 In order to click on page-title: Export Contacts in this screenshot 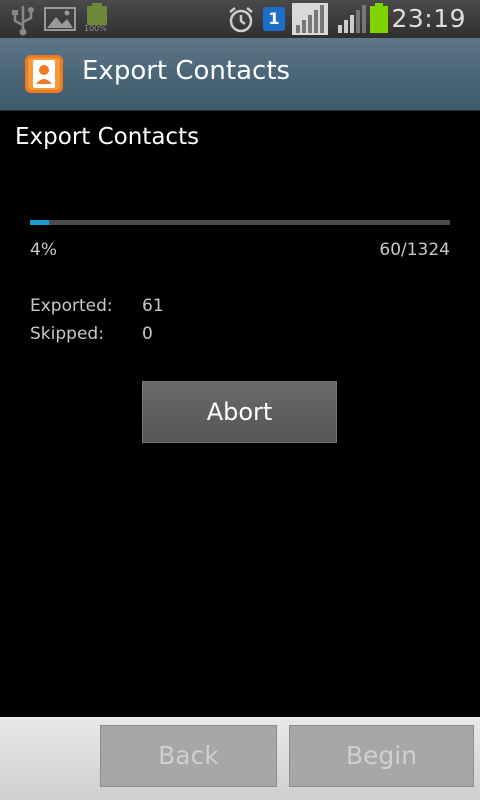, I will do `click(107, 137)`.